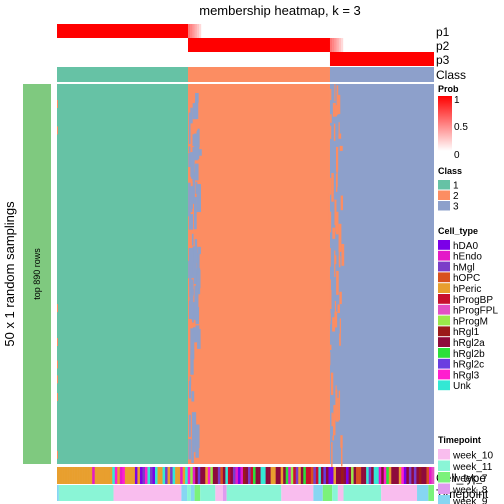 The height and width of the screenshot is (504, 504). I want to click on legend-label: hProgM, so click(470, 321).